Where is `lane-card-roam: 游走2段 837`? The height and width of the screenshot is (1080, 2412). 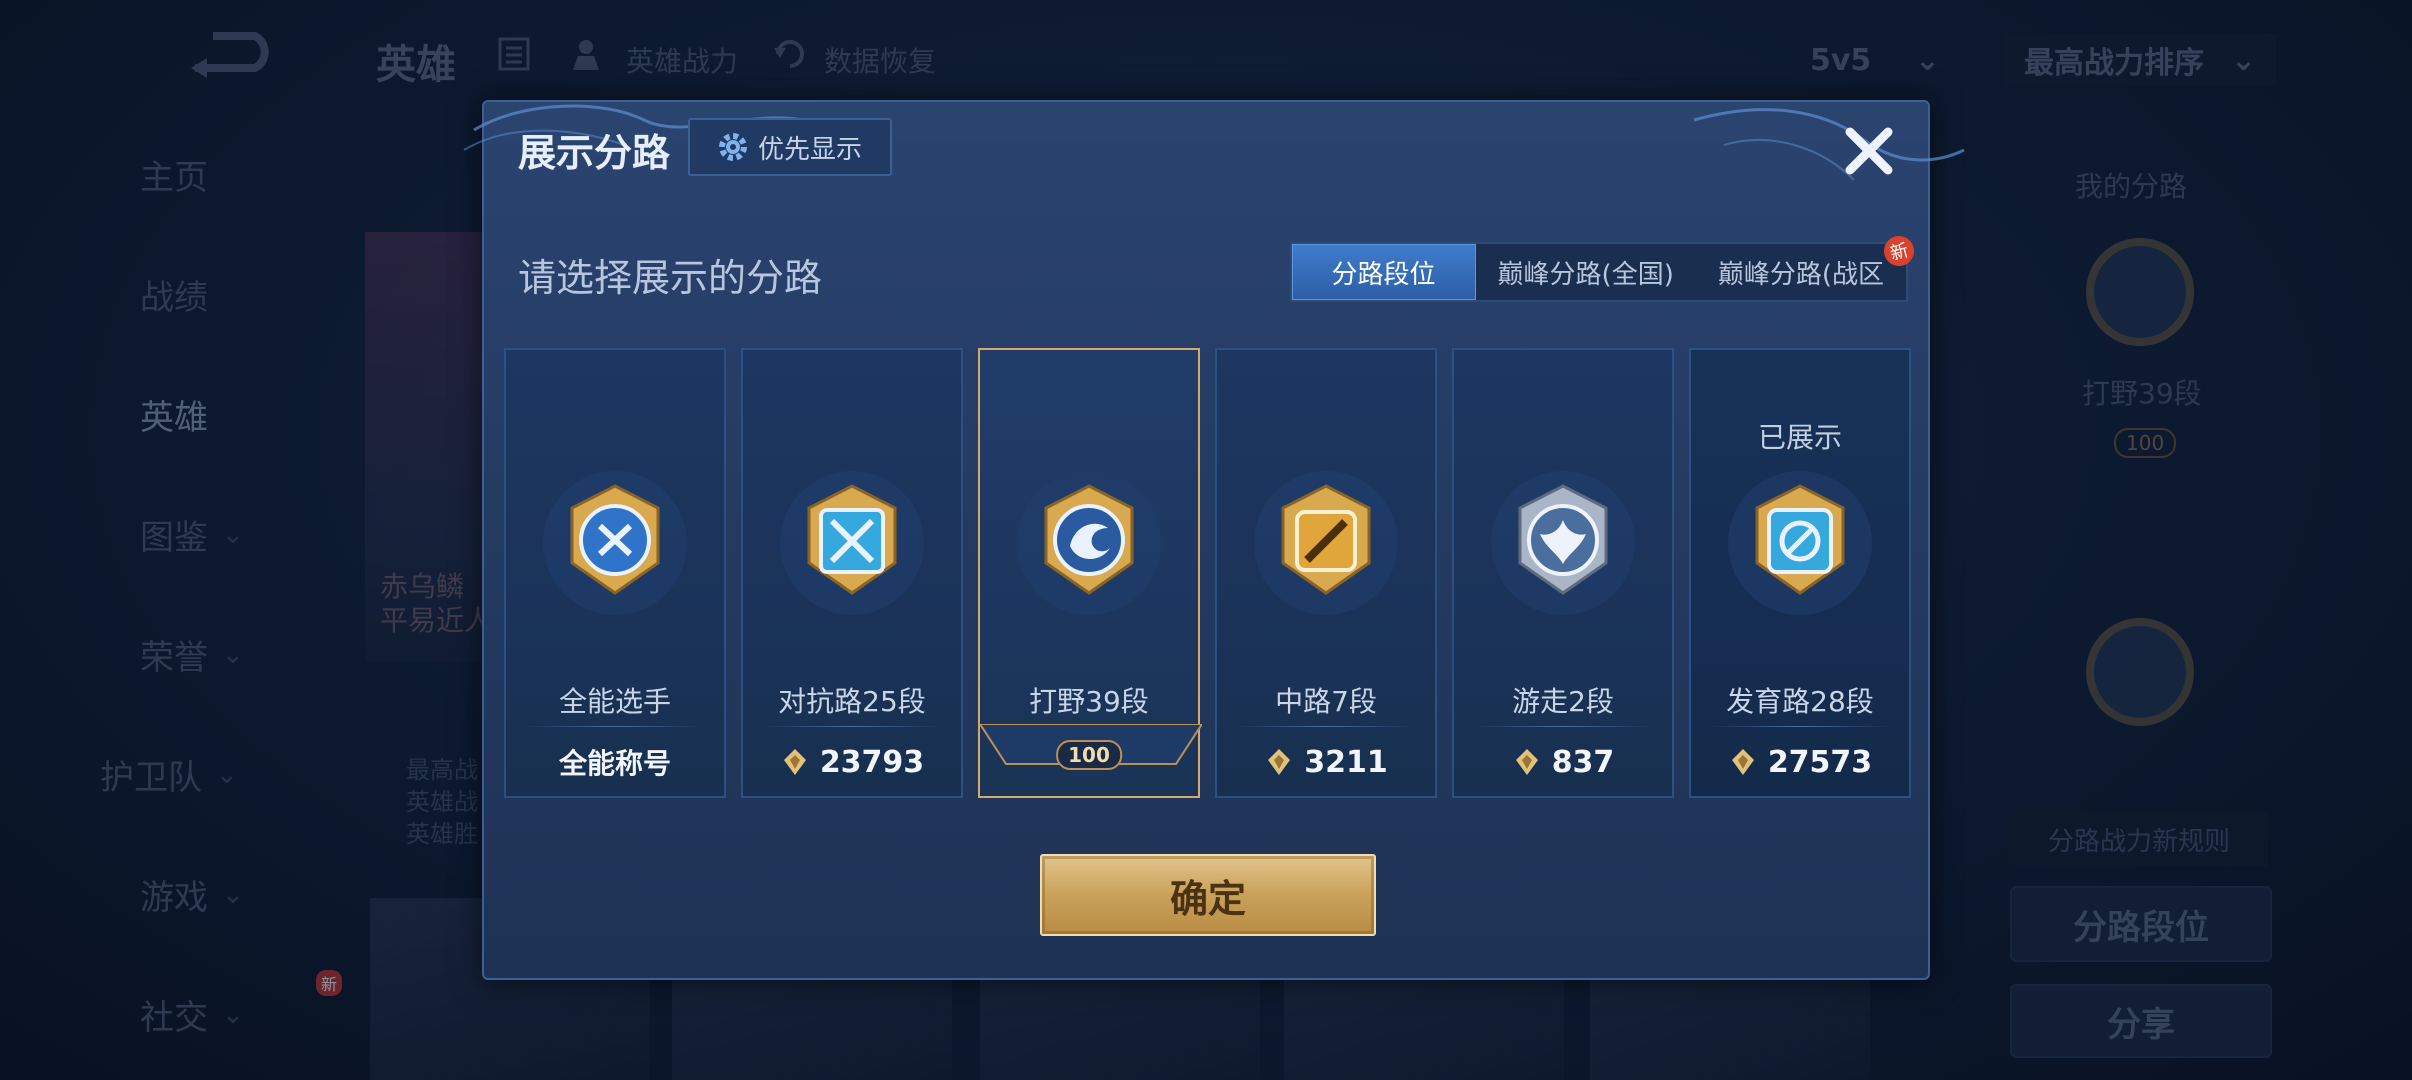
lane-card-roam: 游走2段 837 is located at coordinates (1563, 573).